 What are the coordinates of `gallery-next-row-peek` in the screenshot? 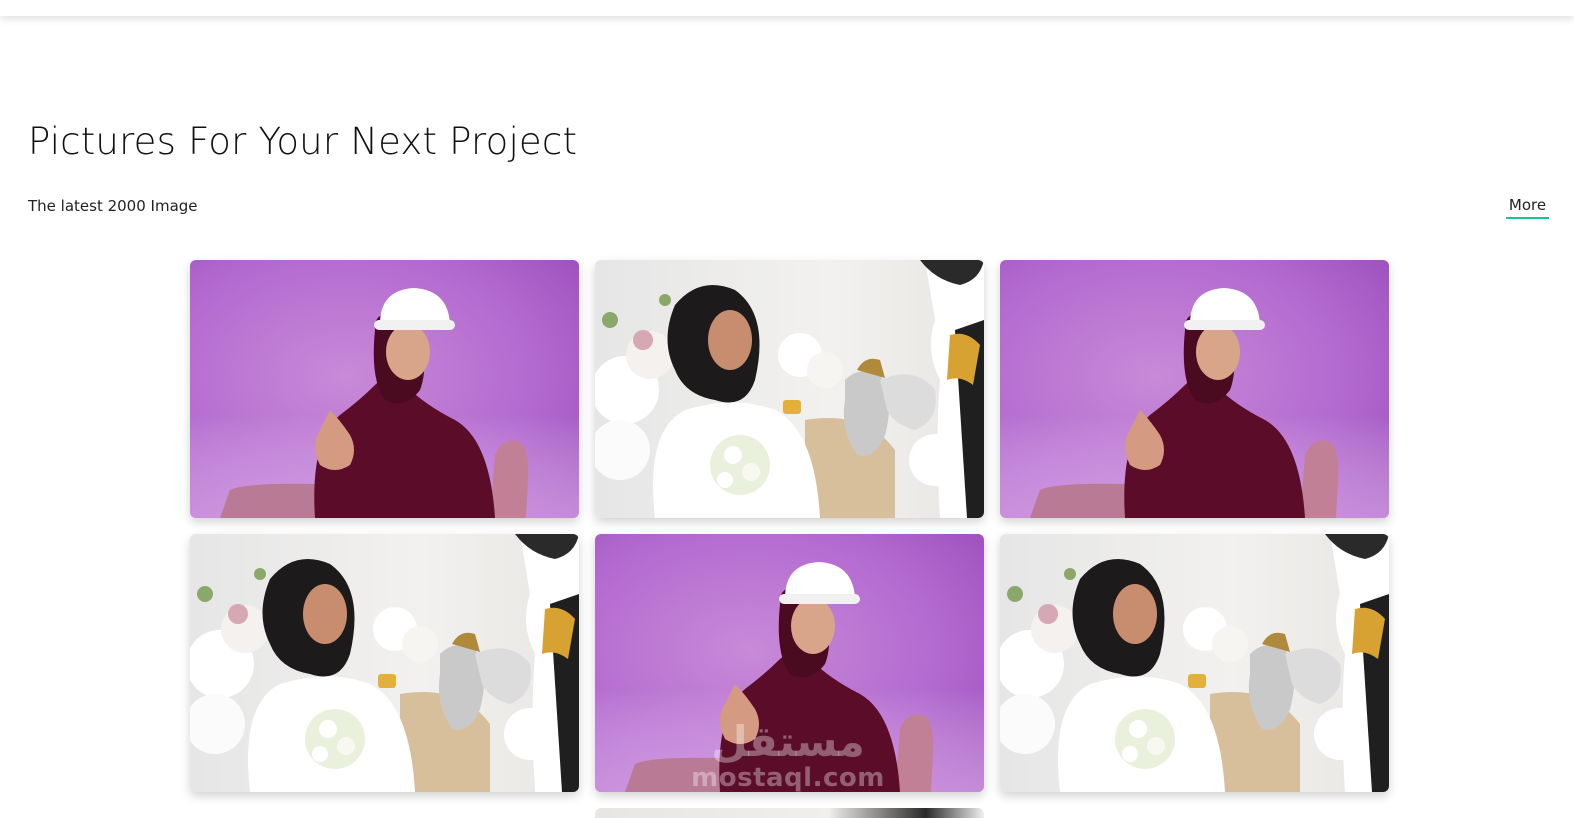 It's located at (789, 813).